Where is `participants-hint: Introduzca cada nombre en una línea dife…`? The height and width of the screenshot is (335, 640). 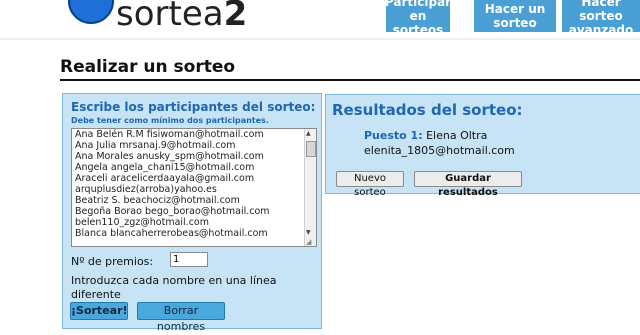 participants-hint: Introduzca cada nombre en una línea dife… is located at coordinates (174, 287).